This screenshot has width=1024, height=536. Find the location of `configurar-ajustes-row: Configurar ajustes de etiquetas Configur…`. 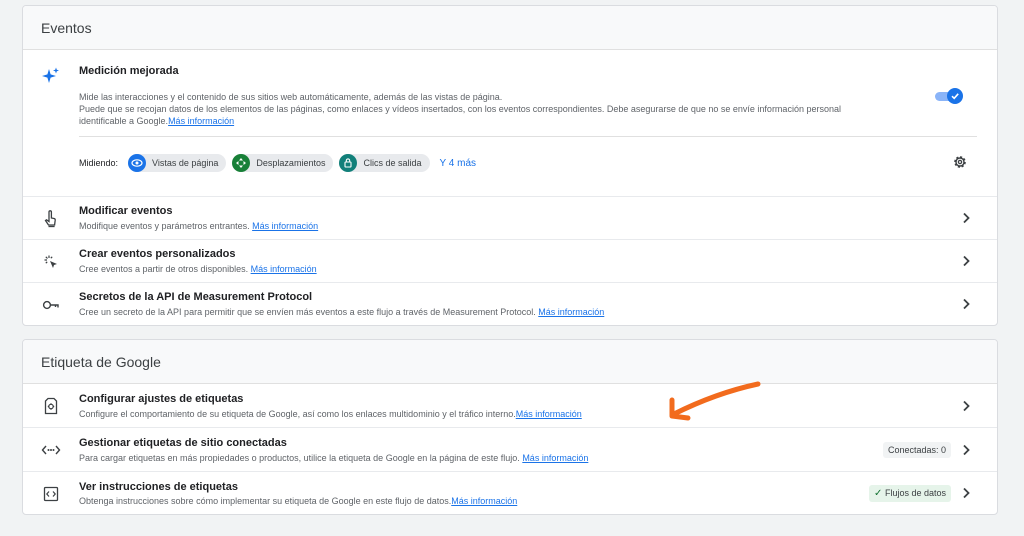

configurar-ajustes-row: Configurar ajustes de etiquetas Configur… is located at coordinates (510, 406).